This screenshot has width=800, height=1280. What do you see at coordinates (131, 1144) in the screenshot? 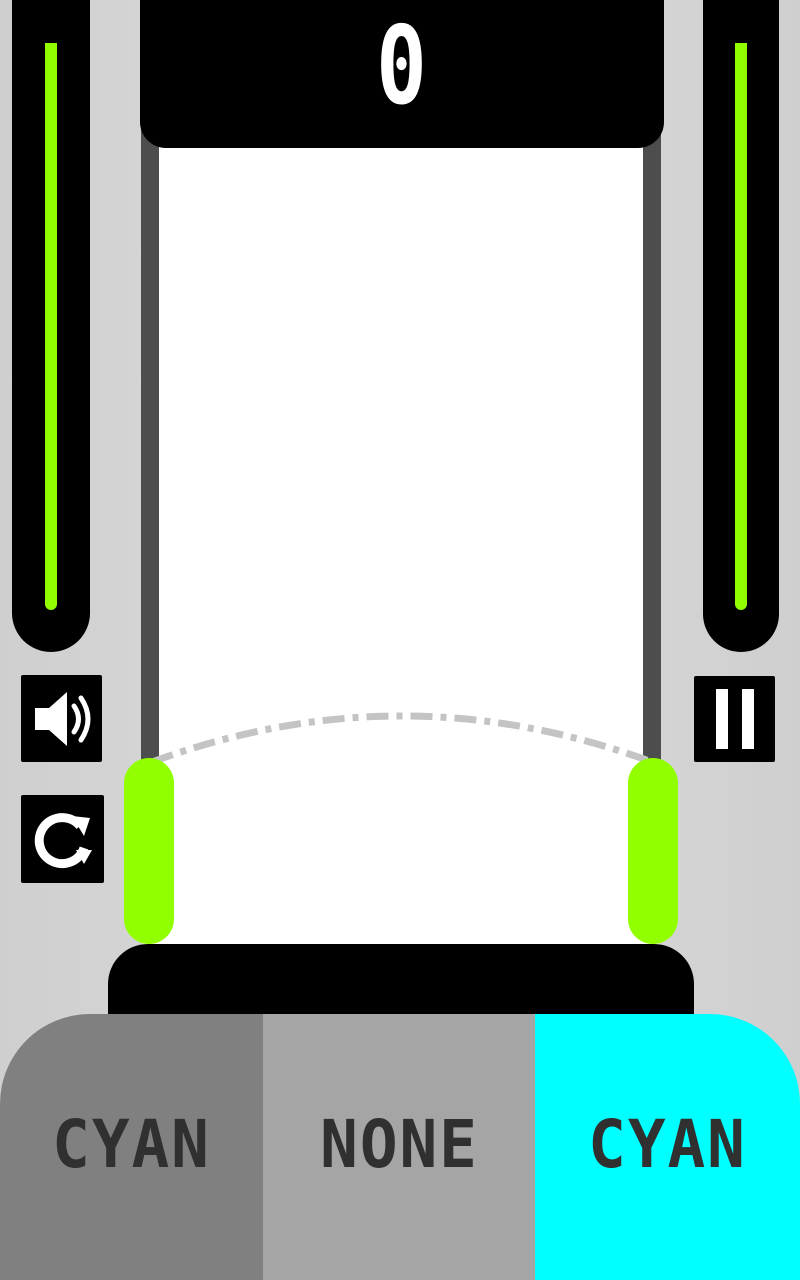
I see `left-color-label: CYAN` at bounding box center [131, 1144].